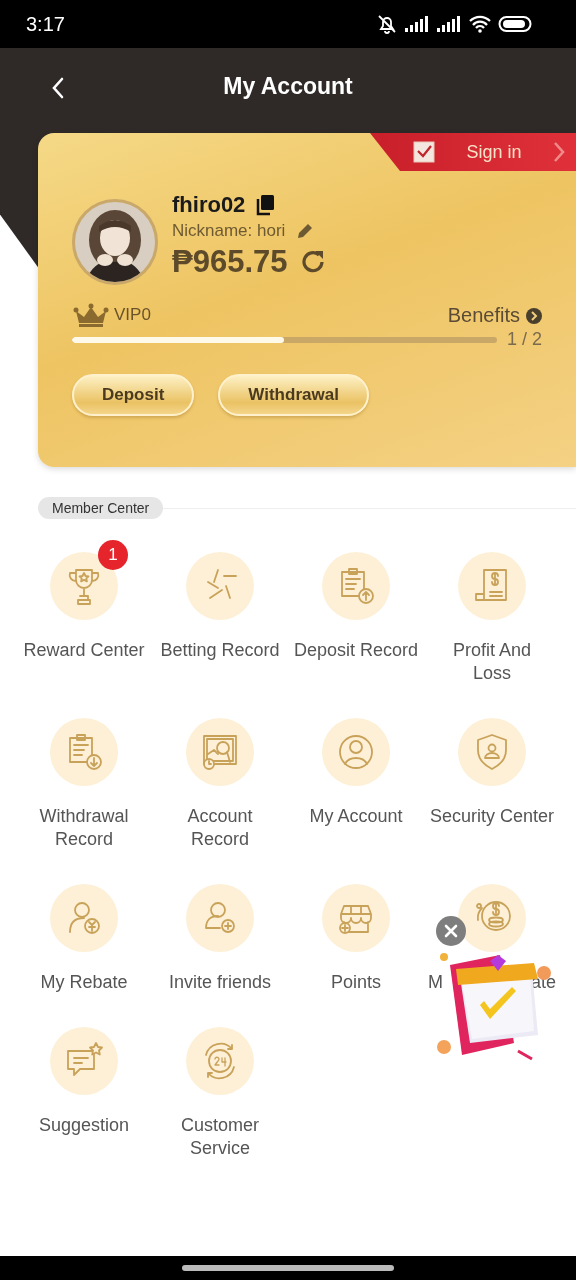  What do you see at coordinates (229, 231) in the screenshot?
I see `nickname: Nickname: hori` at bounding box center [229, 231].